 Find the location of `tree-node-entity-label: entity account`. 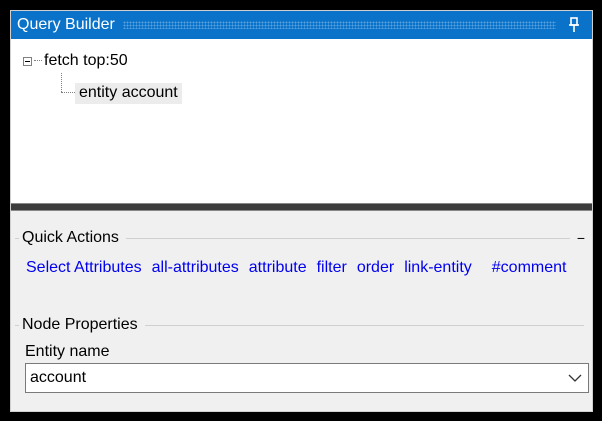

tree-node-entity-label: entity account is located at coordinates (128, 92).